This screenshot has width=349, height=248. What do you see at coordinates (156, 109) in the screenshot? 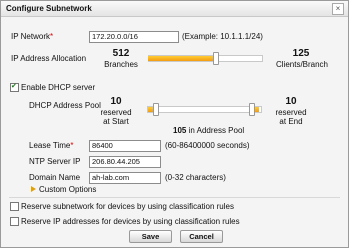
I see `pool-slider-start-handle` at bounding box center [156, 109].